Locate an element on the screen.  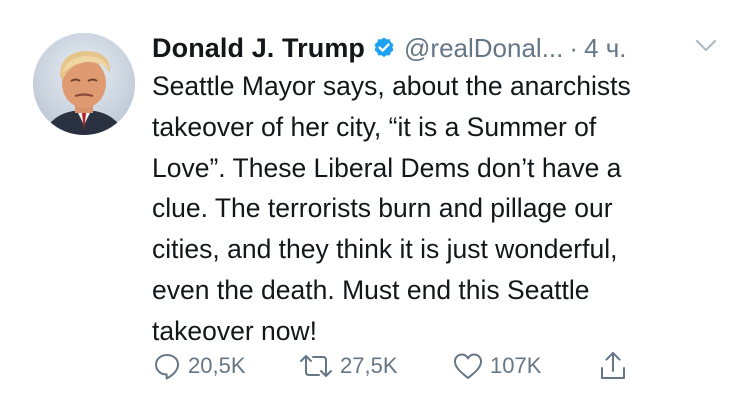
retweet-button: 27,5K is located at coordinates (348, 366).